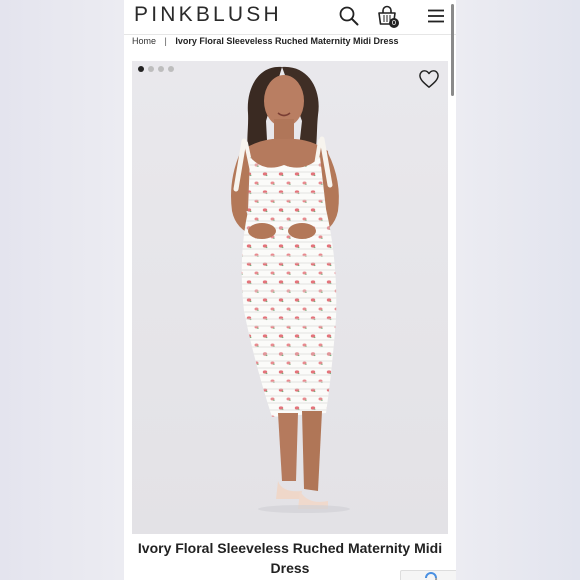 The height and width of the screenshot is (580, 580). What do you see at coordinates (290, 17) in the screenshot?
I see `site-header: PINKBLUSH 0` at bounding box center [290, 17].